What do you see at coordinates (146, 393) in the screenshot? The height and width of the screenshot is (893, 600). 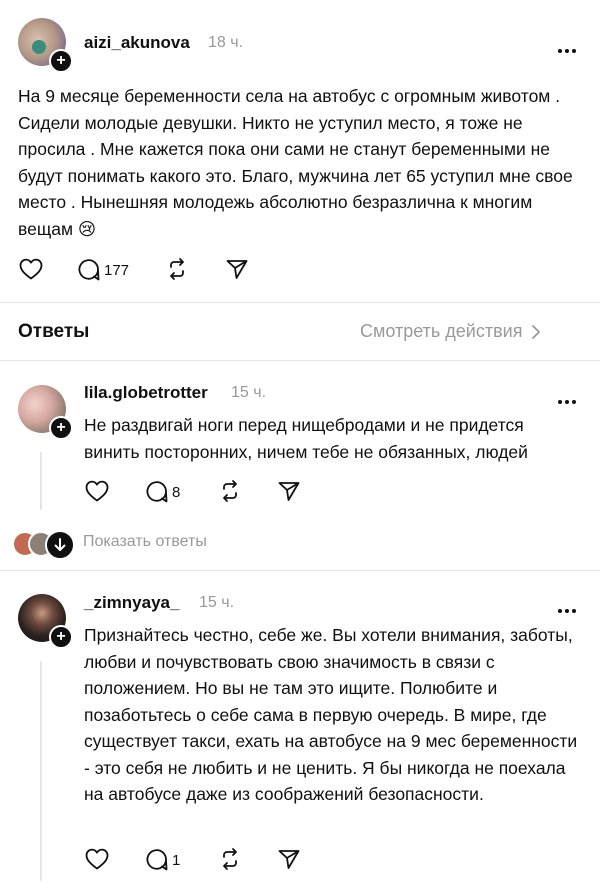 I see `reply-username: lila.globetrotter` at bounding box center [146, 393].